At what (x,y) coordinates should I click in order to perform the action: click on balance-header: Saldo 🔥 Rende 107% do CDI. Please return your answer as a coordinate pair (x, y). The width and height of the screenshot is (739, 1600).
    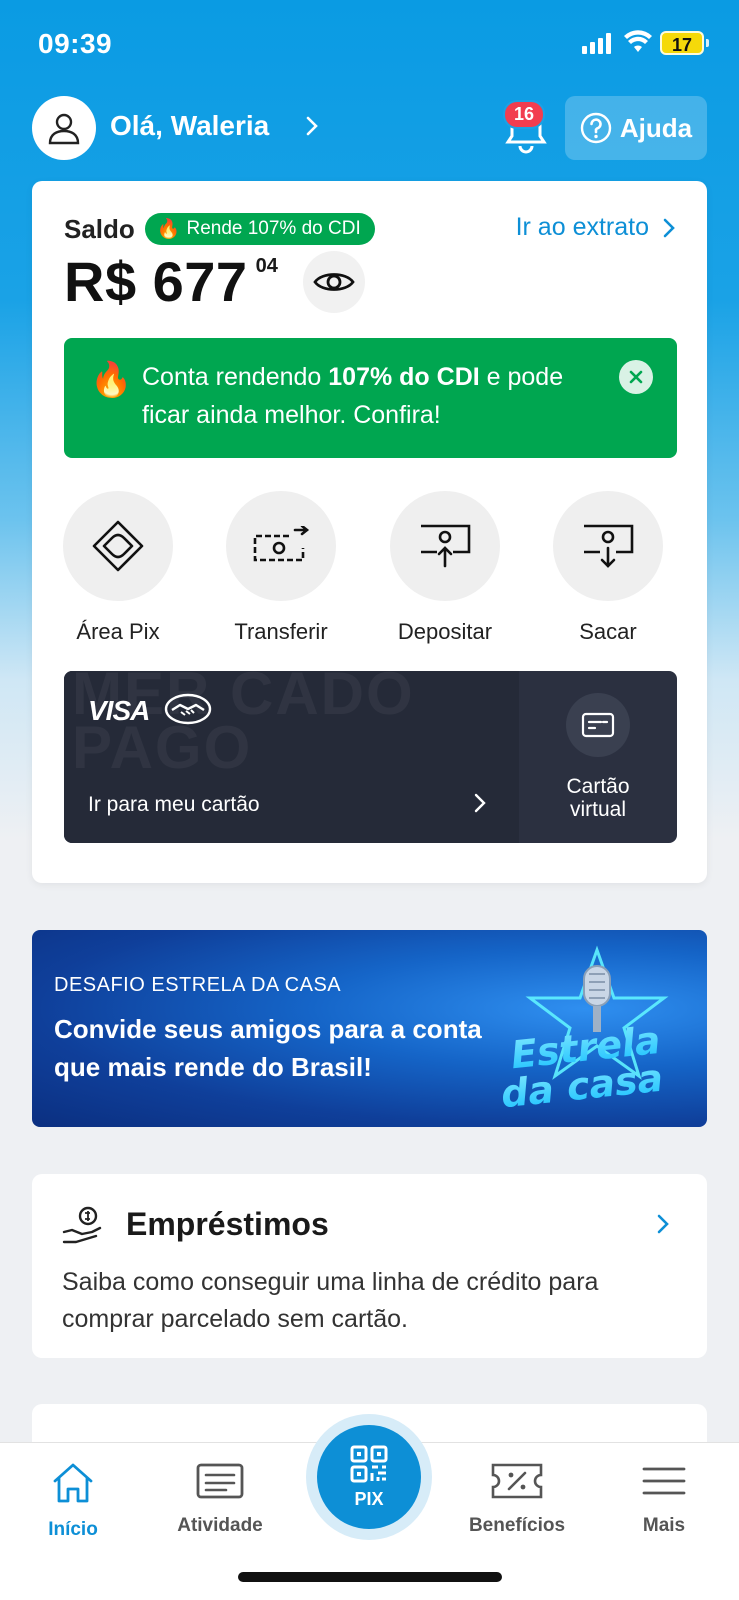
    Looking at the image, I should click on (219, 229).